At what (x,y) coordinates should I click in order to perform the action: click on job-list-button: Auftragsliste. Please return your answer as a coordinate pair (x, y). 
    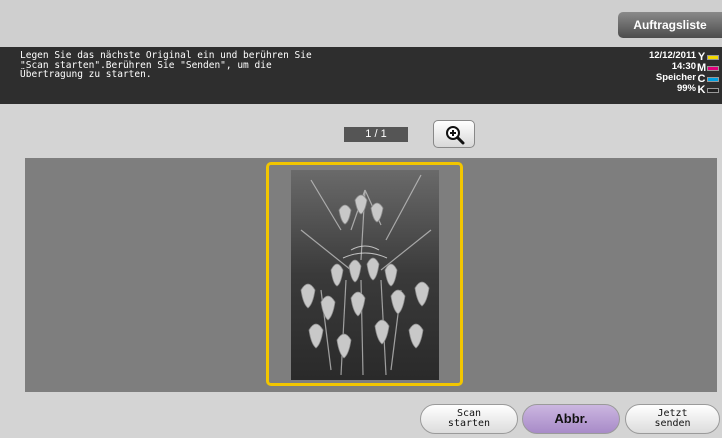
    Looking at the image, I should click on (670, 25).